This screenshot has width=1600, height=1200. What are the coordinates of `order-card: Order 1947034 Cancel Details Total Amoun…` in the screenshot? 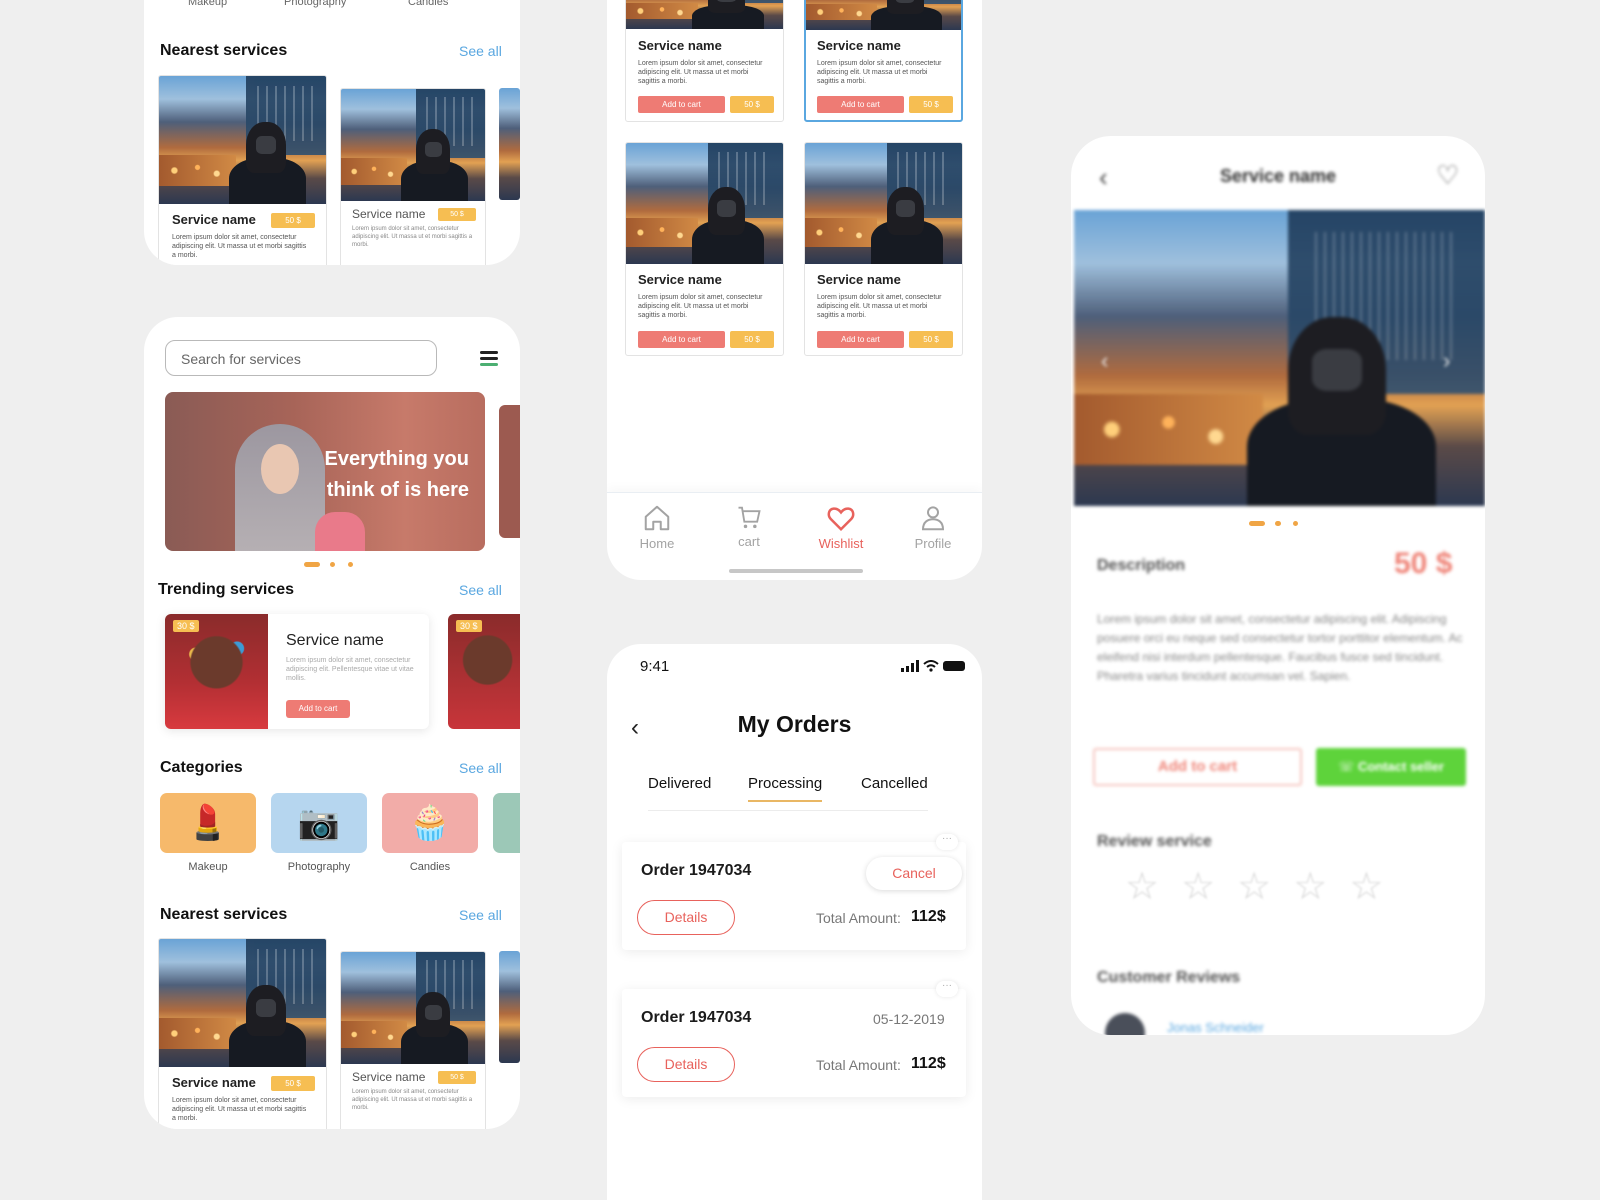 It's located at (794, 896).